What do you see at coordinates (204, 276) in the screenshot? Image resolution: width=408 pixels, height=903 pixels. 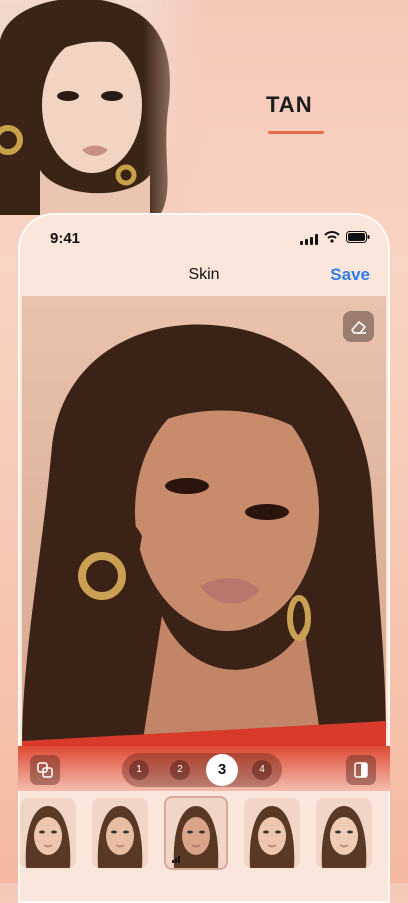 I see `nav-bar: Skin Save` at bounding box center [204, 276].